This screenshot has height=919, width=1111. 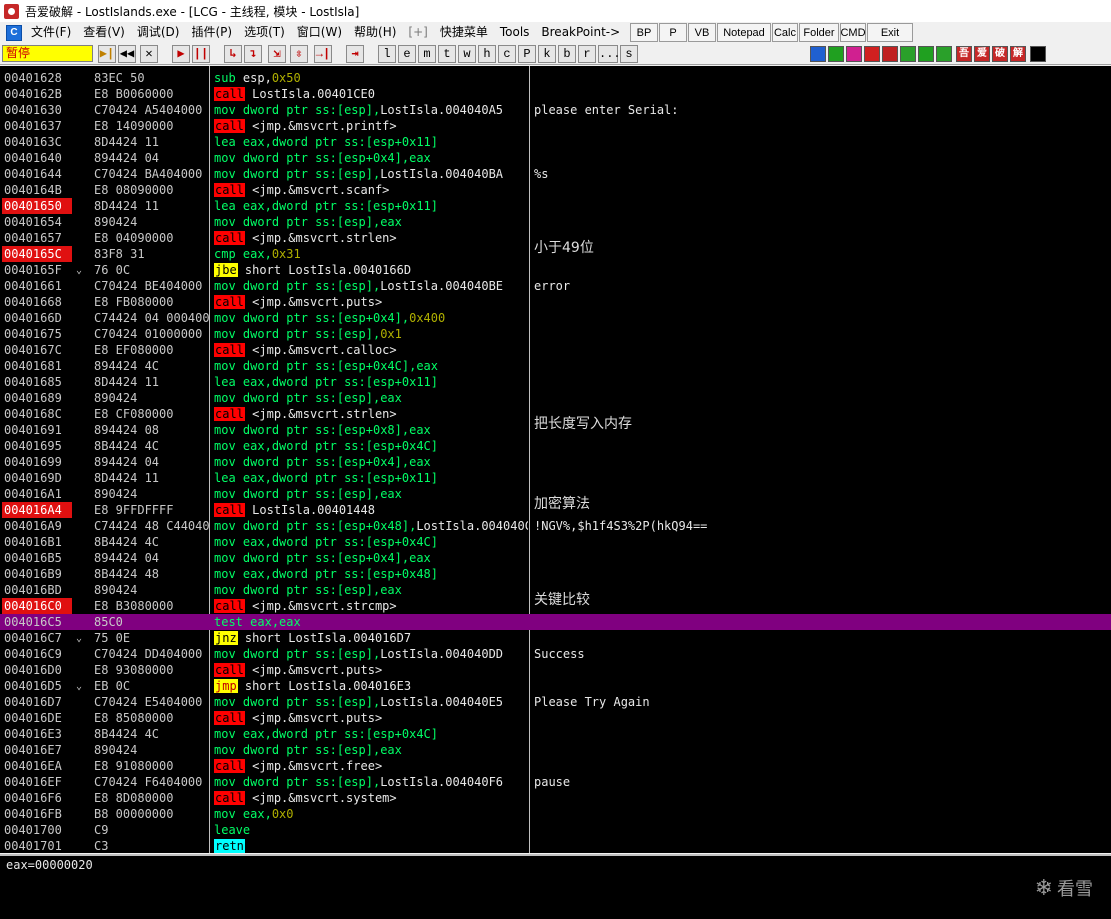 I want to click on menu-item-9: Tools, so click(x=518, y=32).